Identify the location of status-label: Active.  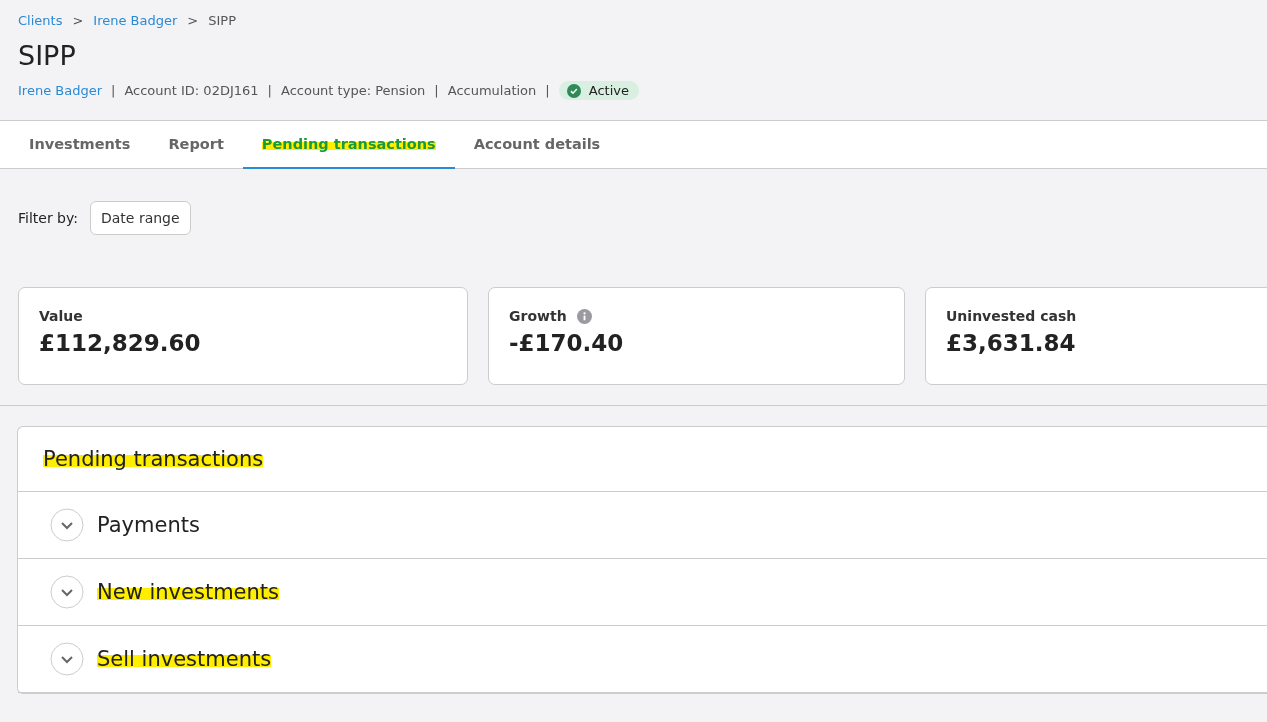
(608, 90).